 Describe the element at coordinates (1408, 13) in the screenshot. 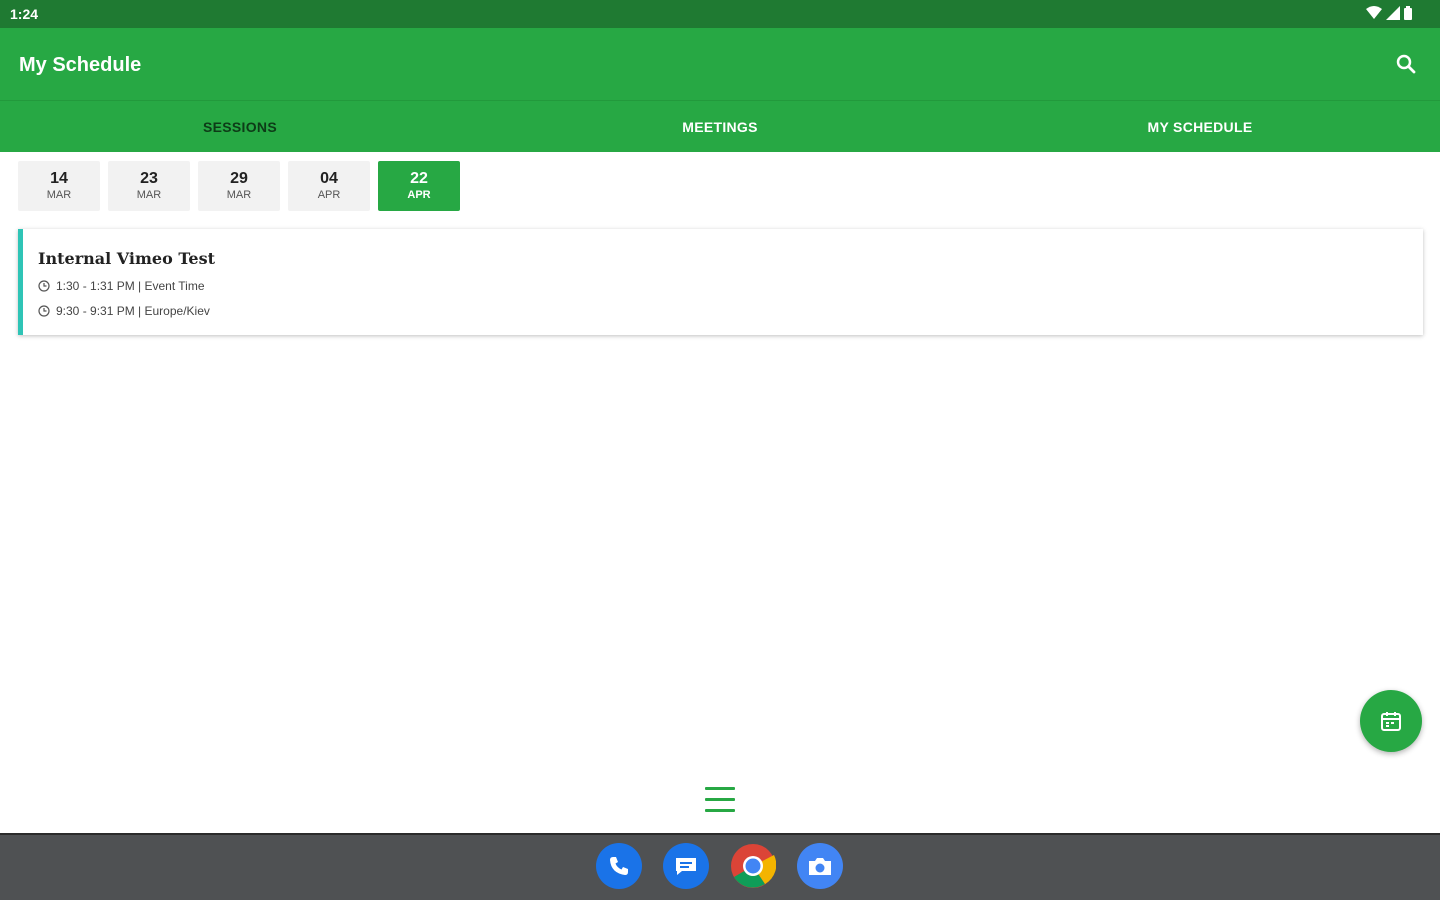

I see `battery-icon` at that location.